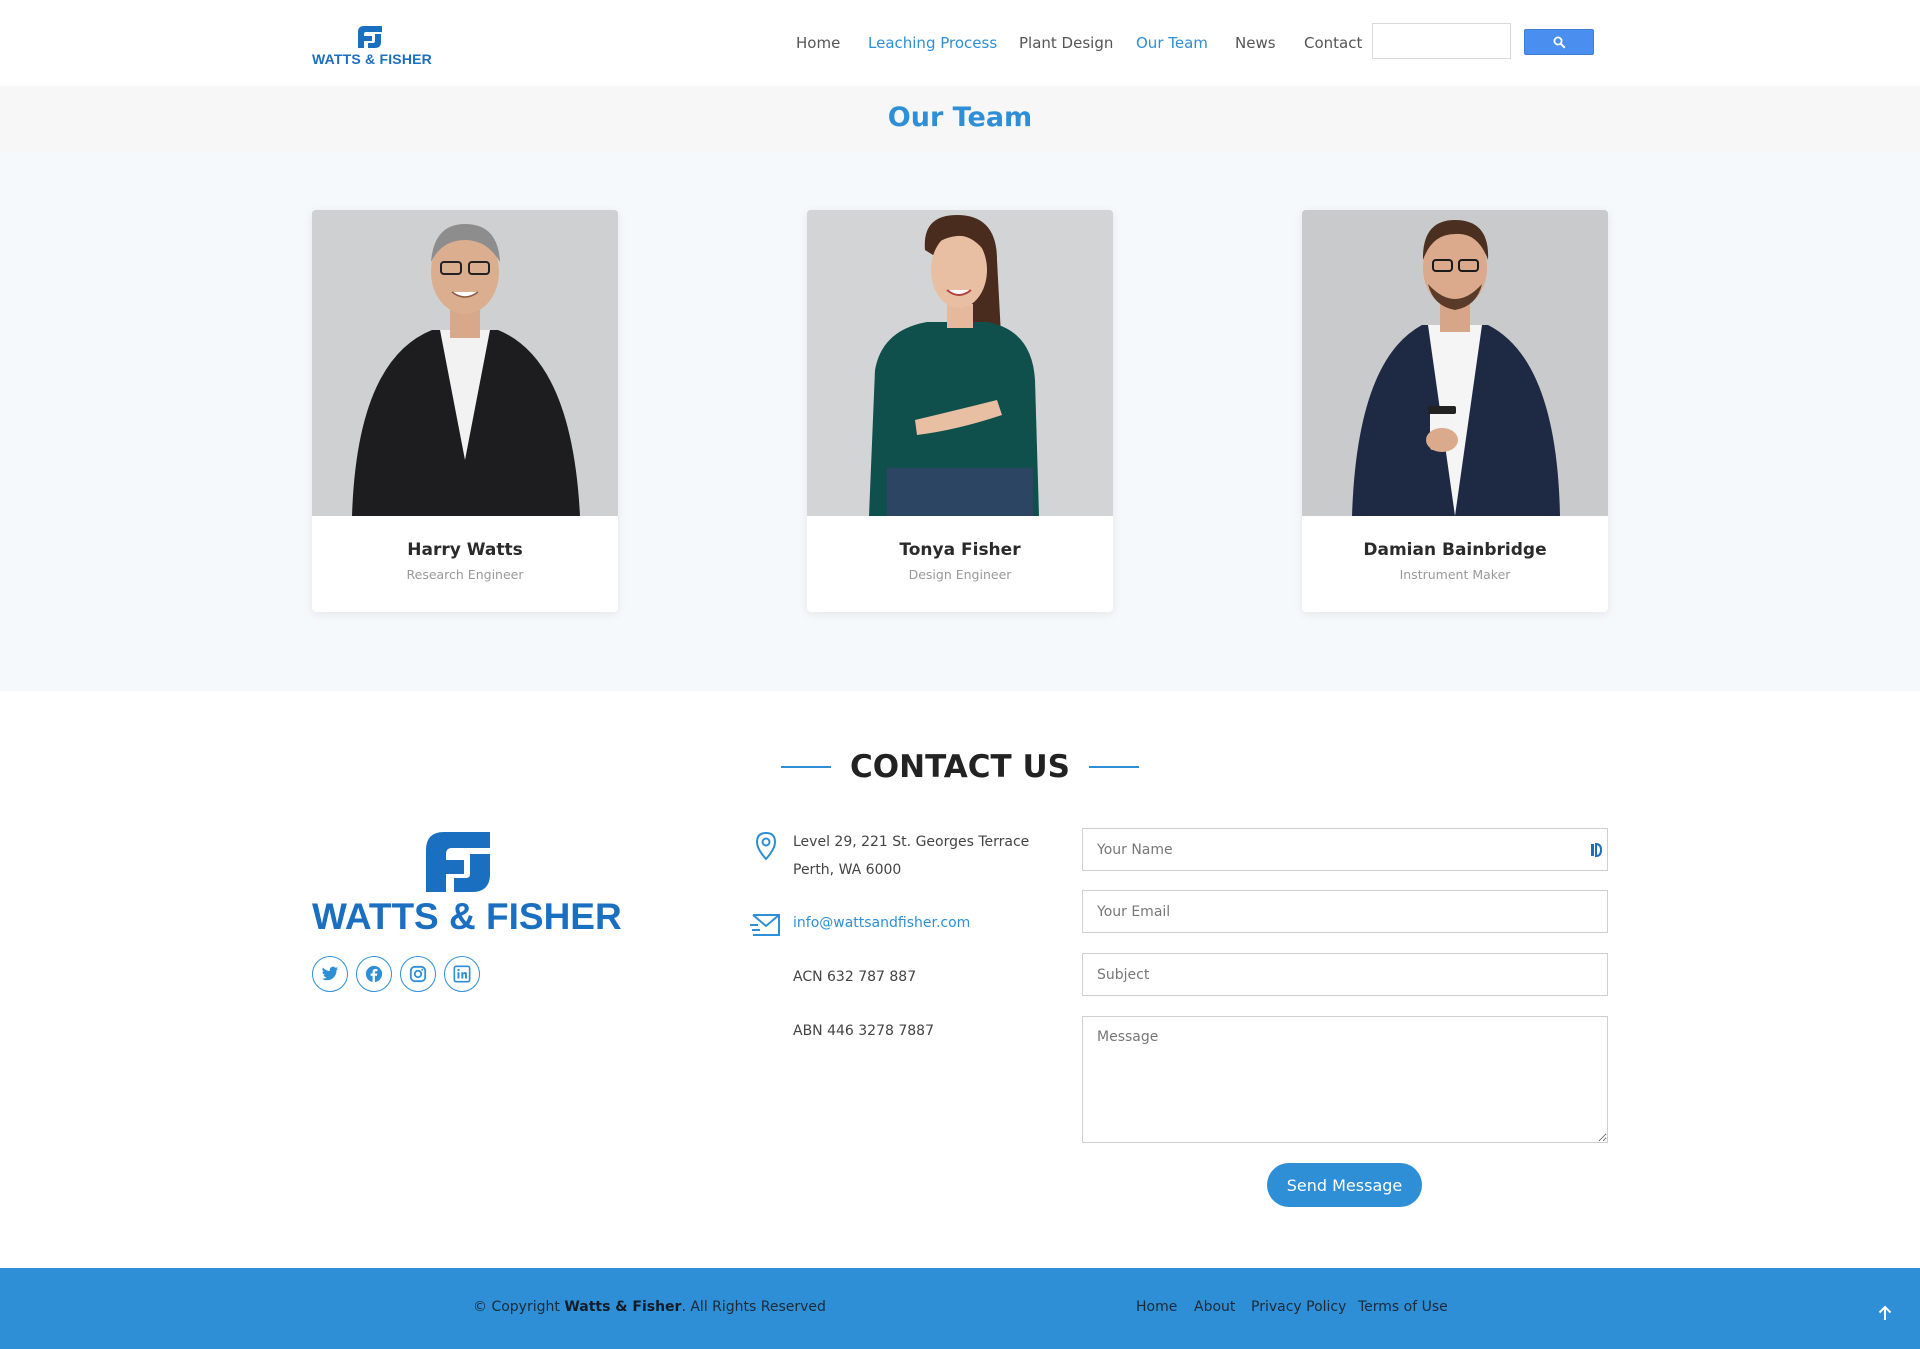 This screenshot has width=1920, height=1349. Describe the element at coordinates (855, 977) in the screenshot. I see `acn-number: ACN 632 787 887` at that location.